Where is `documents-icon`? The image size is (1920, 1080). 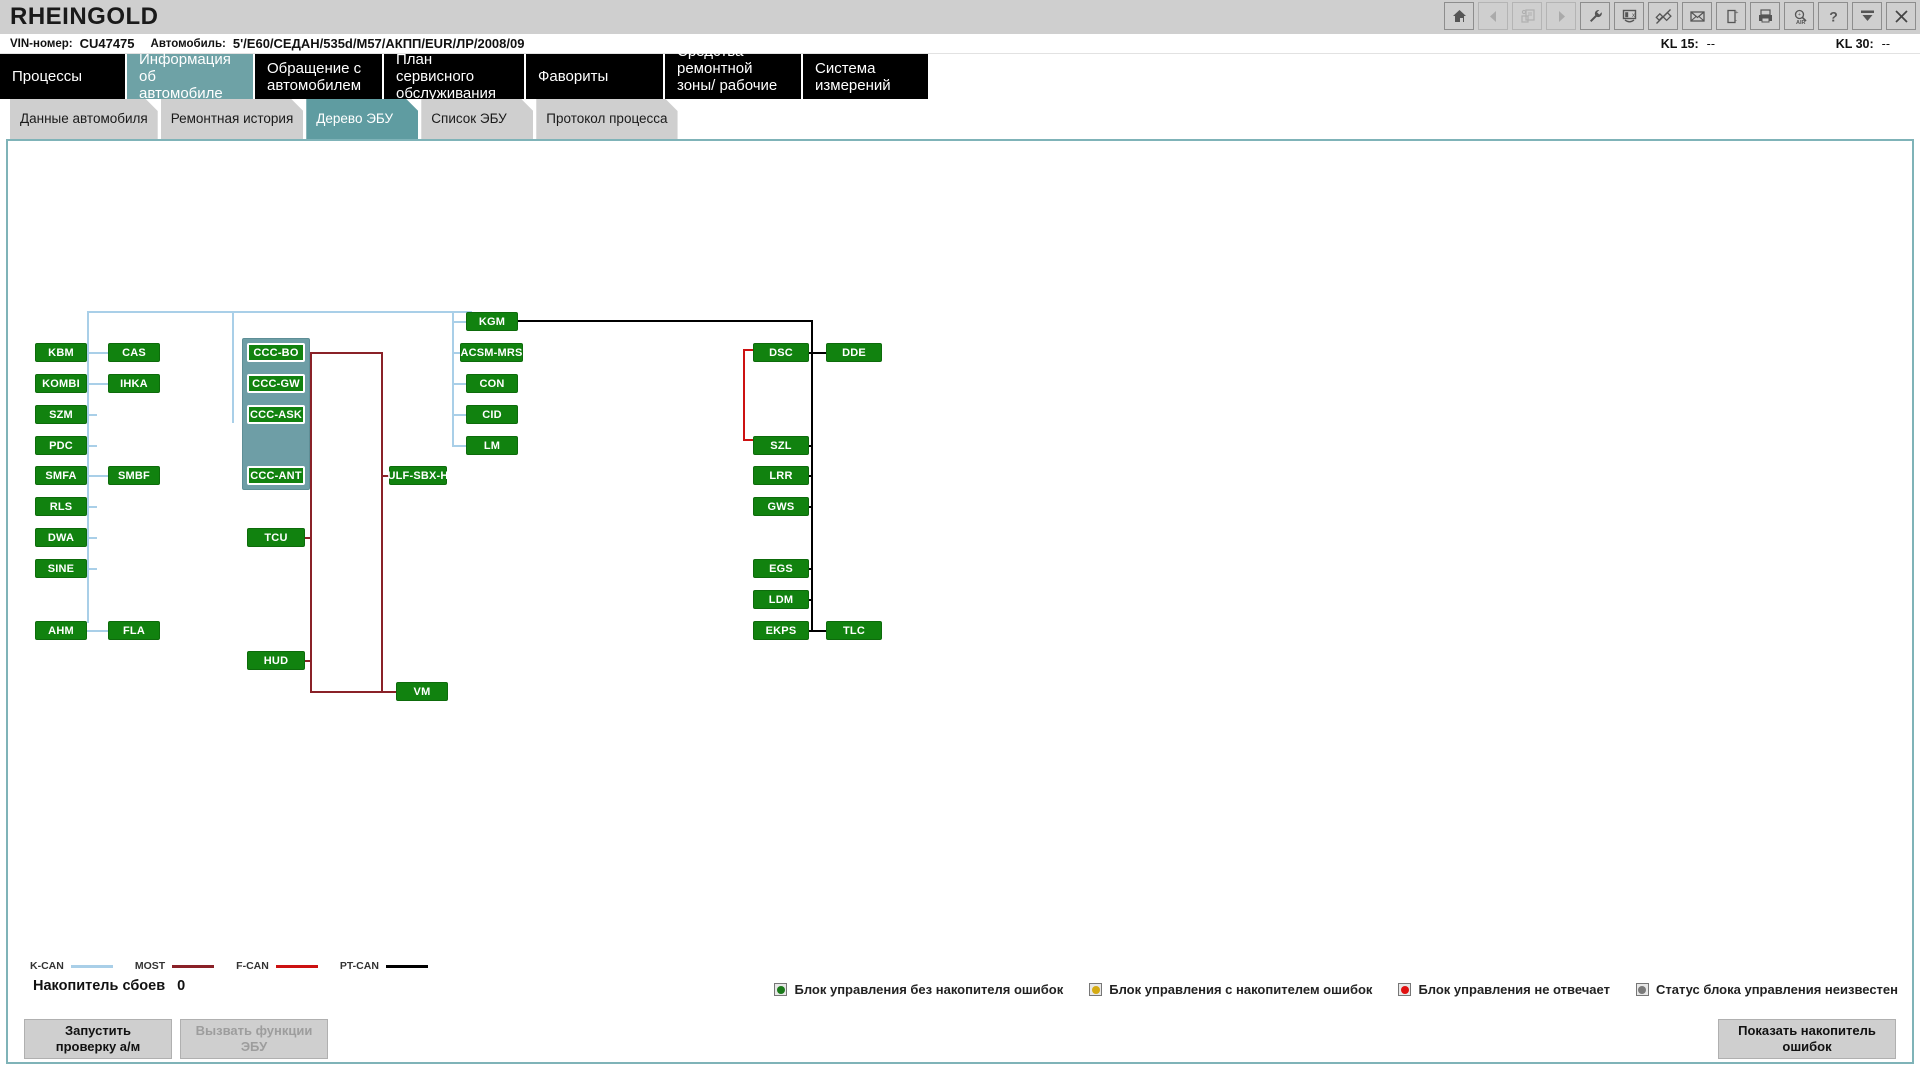
documents-icon is located at coordinates (1527, 16).